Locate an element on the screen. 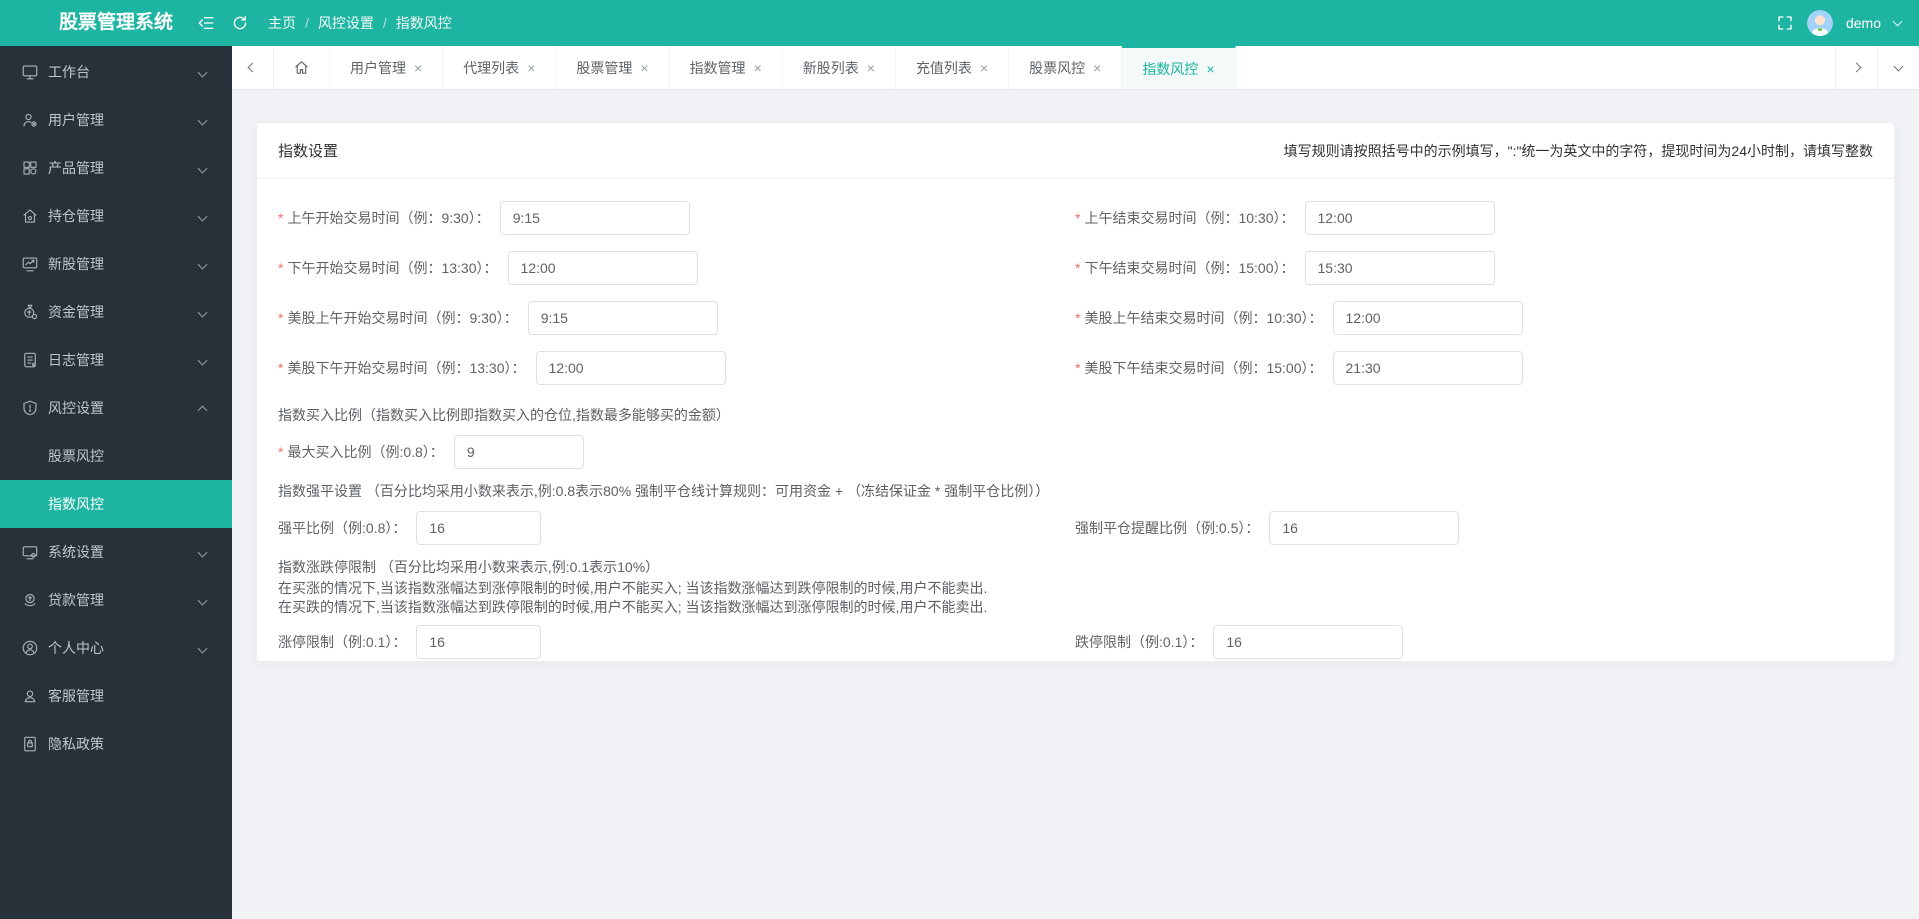 Image resolution: width=1919 pixels, height=919 pixels. sidebar-item-label: 产品管理 is located at coordinates (76, 168).